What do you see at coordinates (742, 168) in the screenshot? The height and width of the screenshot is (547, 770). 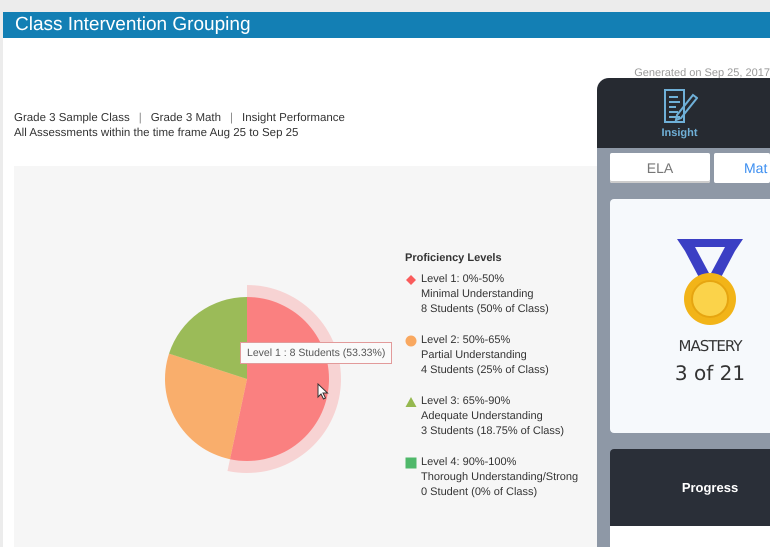 I see `subject-tab: Mat` at bounding box center [742, 168].